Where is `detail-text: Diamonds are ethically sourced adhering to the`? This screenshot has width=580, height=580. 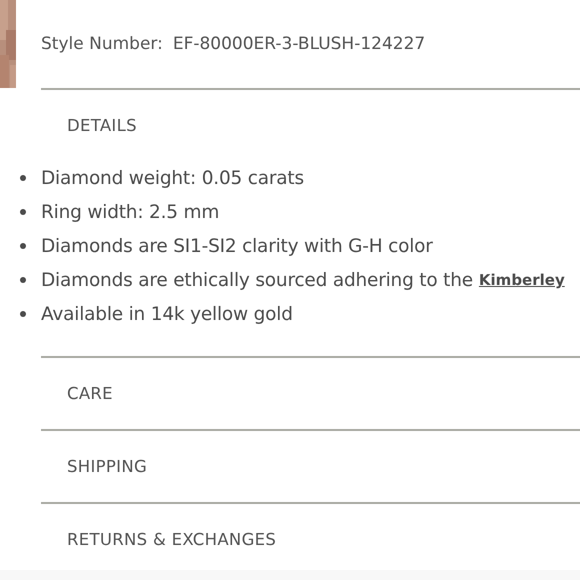 detail-text: Diamonds are ethically sourced adhering to the is located at coordinates (257, 280).